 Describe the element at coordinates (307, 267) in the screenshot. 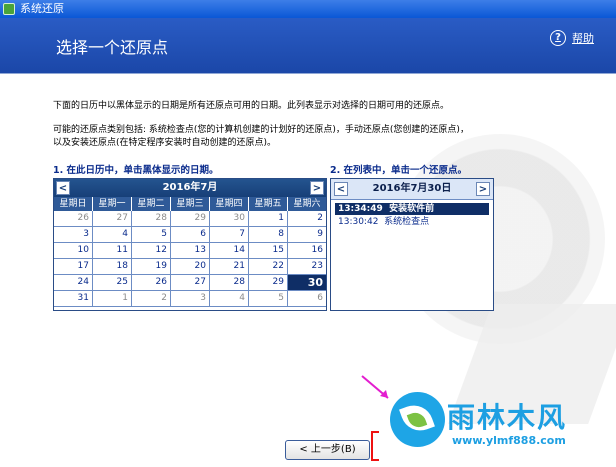

I see `calendar-day-cell: 23` at that location.